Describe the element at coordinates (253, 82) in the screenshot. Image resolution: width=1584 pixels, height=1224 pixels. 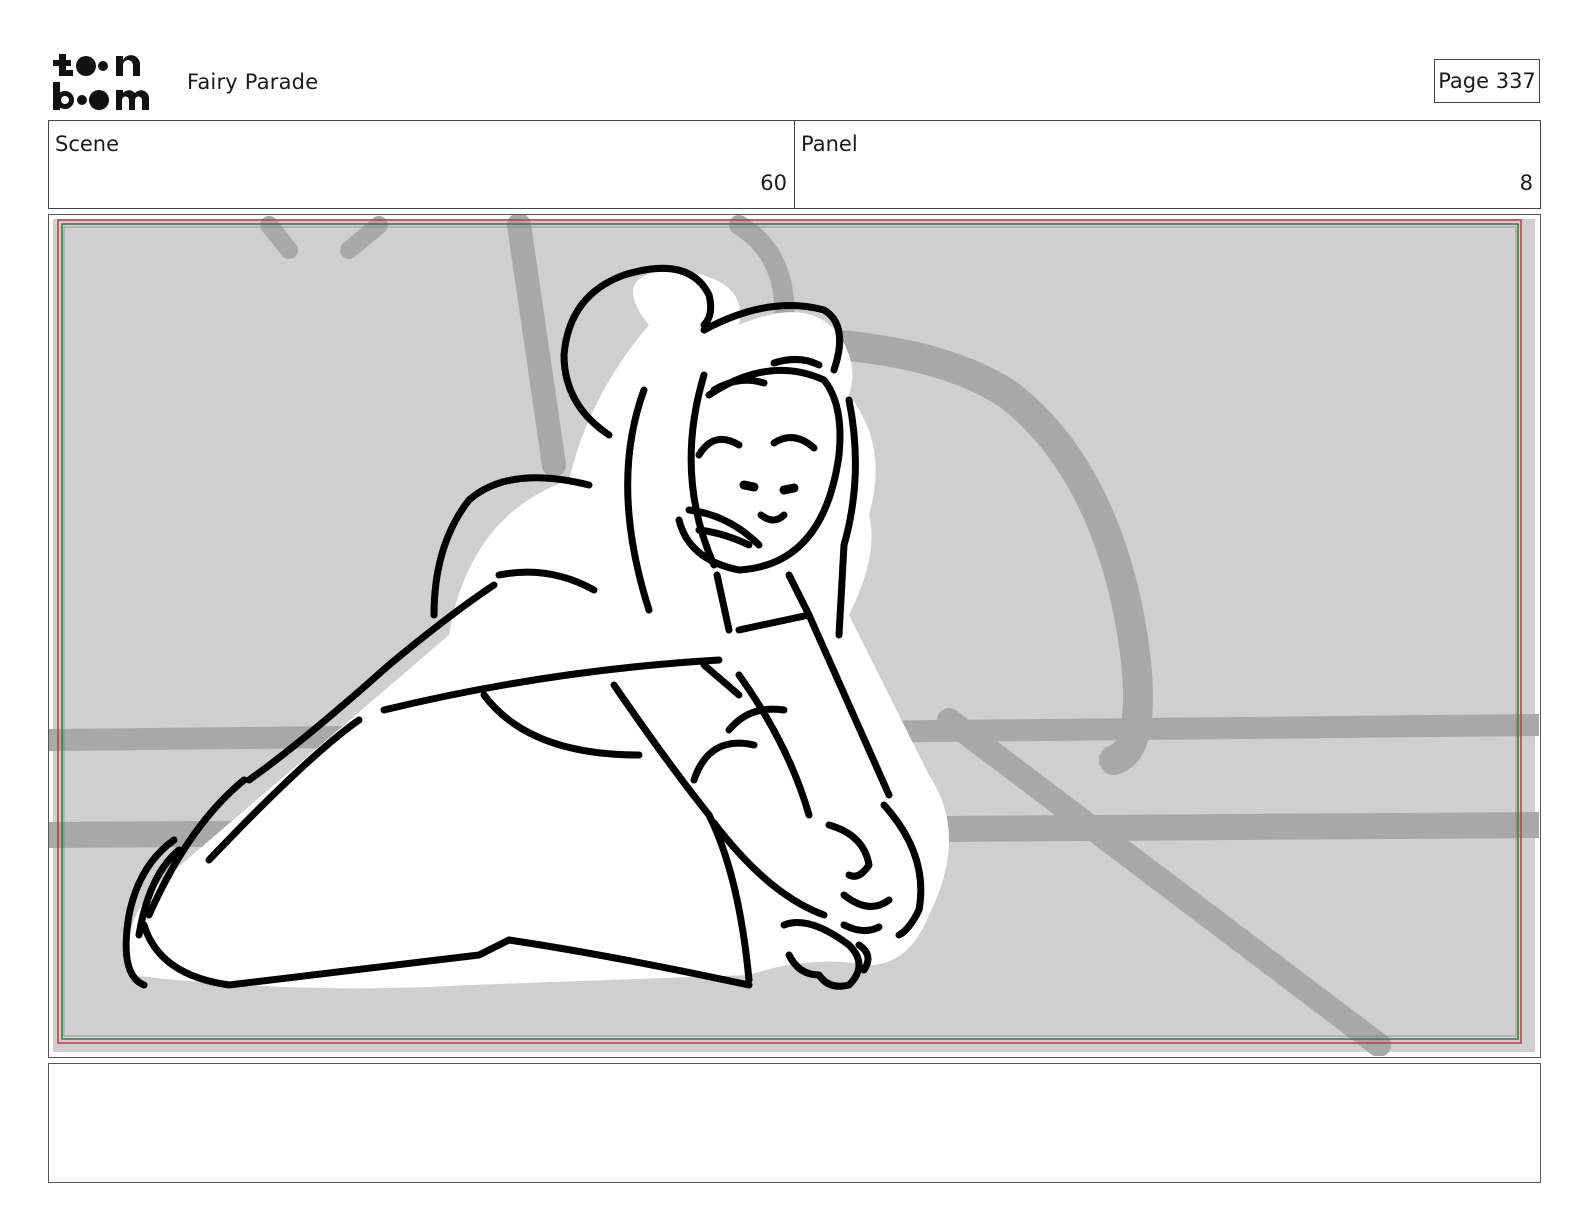
I see `project-title: Fairy Parade` at that location.